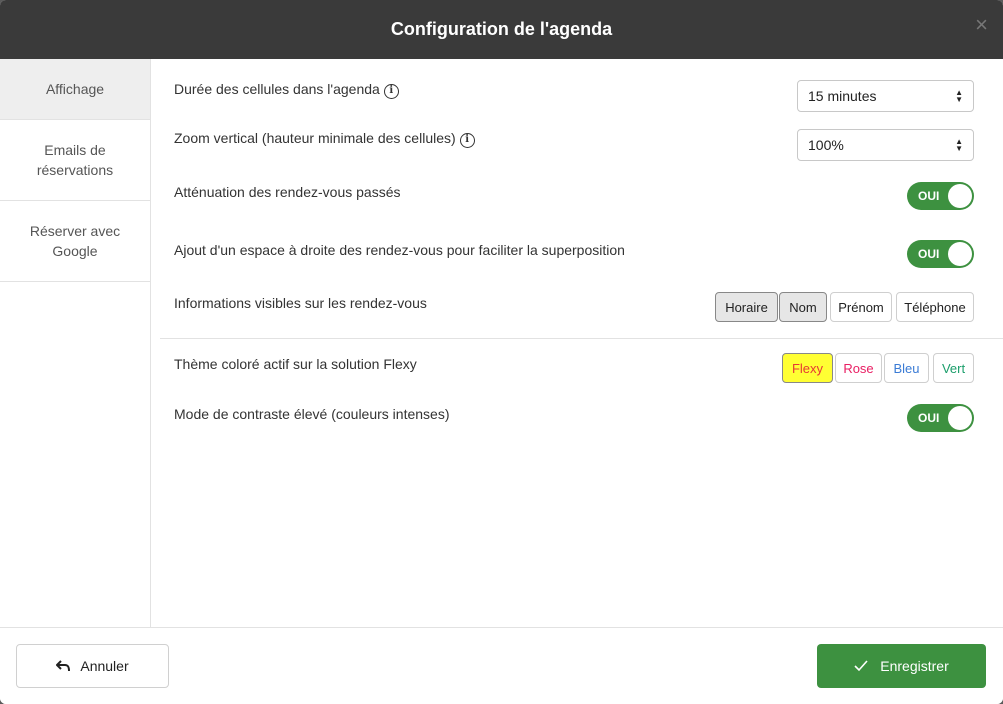 This screenshot has height=704, width=1003. I want to click on cell-duration-label: Durée des cellules dans l'agenda i, so click(286, 90).